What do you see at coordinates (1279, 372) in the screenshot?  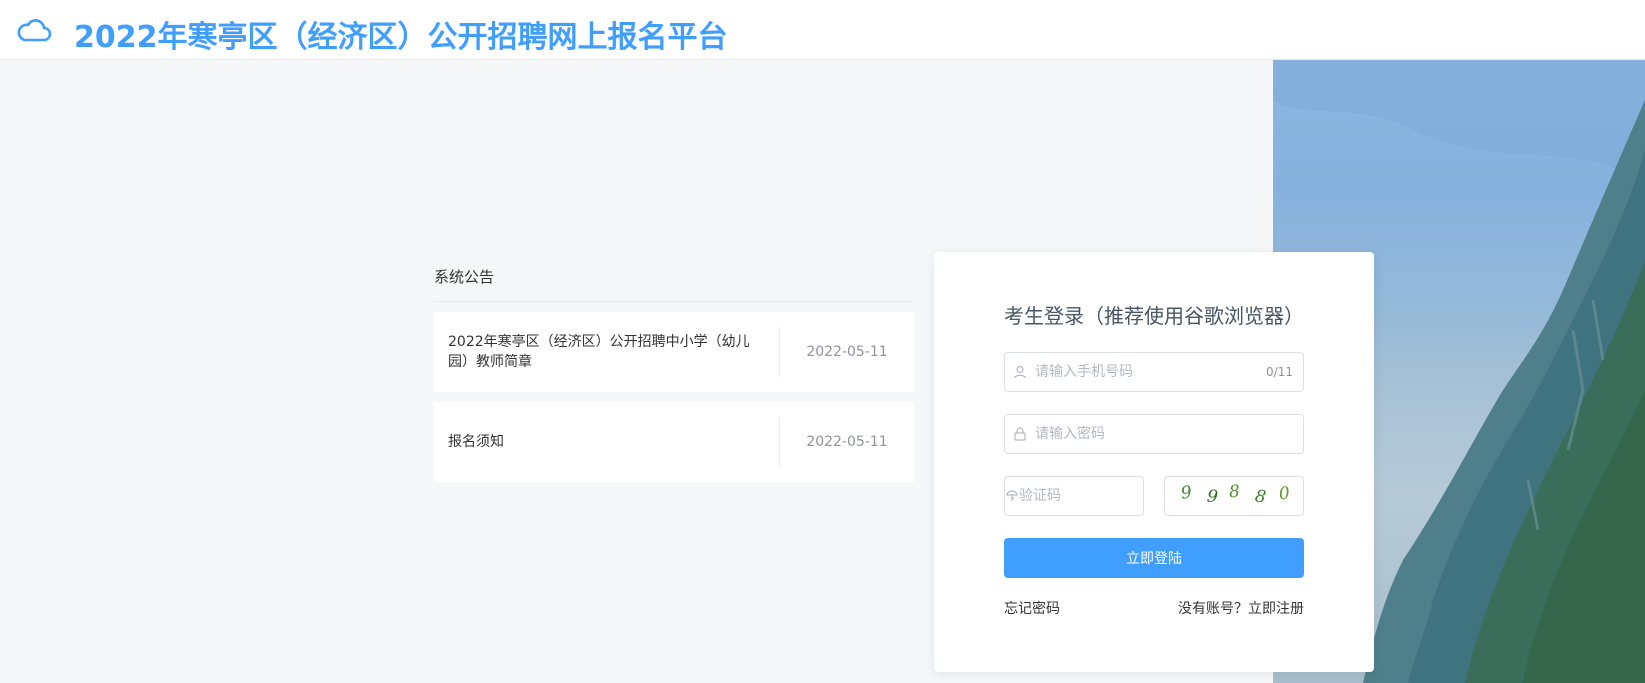 I see `phone-char-counter: 0/11` at bounding box center [1279, 372].